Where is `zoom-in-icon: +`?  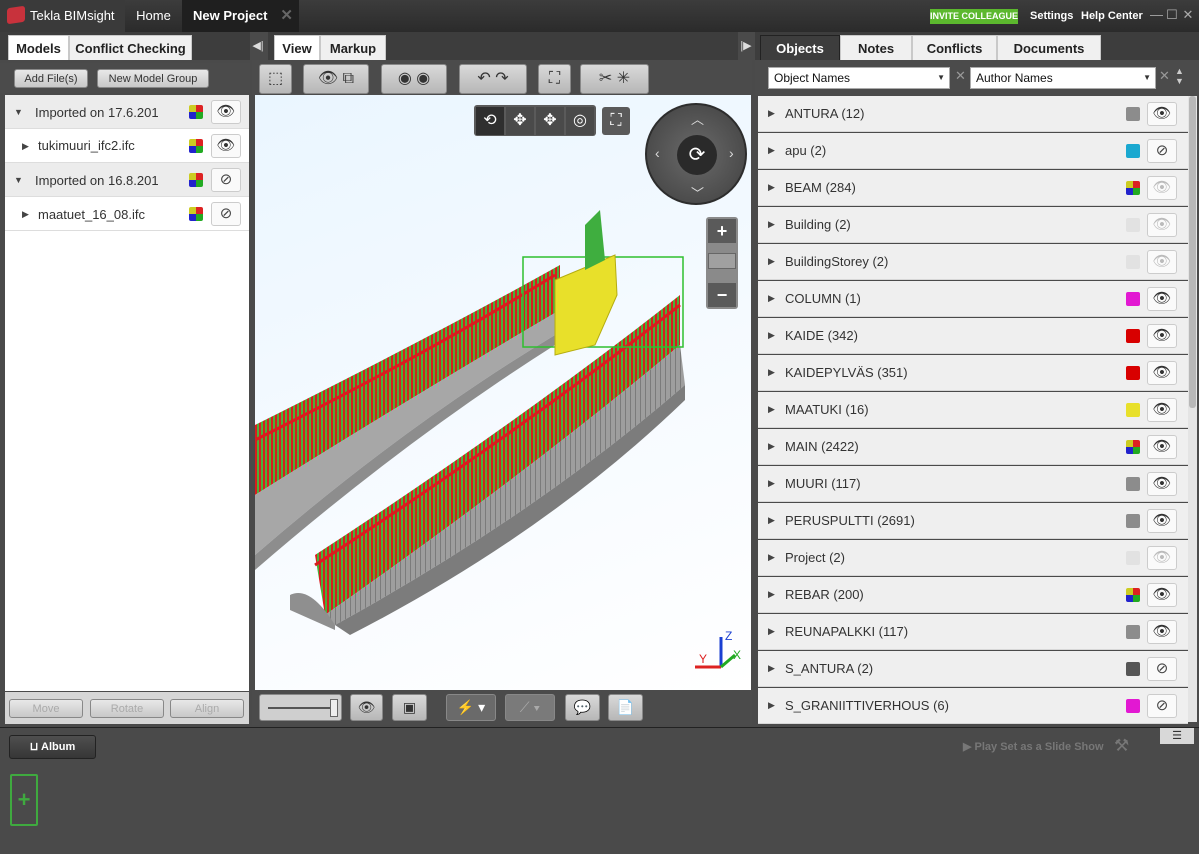 zoom-in-icon: + is located at coordinates (722, 231).